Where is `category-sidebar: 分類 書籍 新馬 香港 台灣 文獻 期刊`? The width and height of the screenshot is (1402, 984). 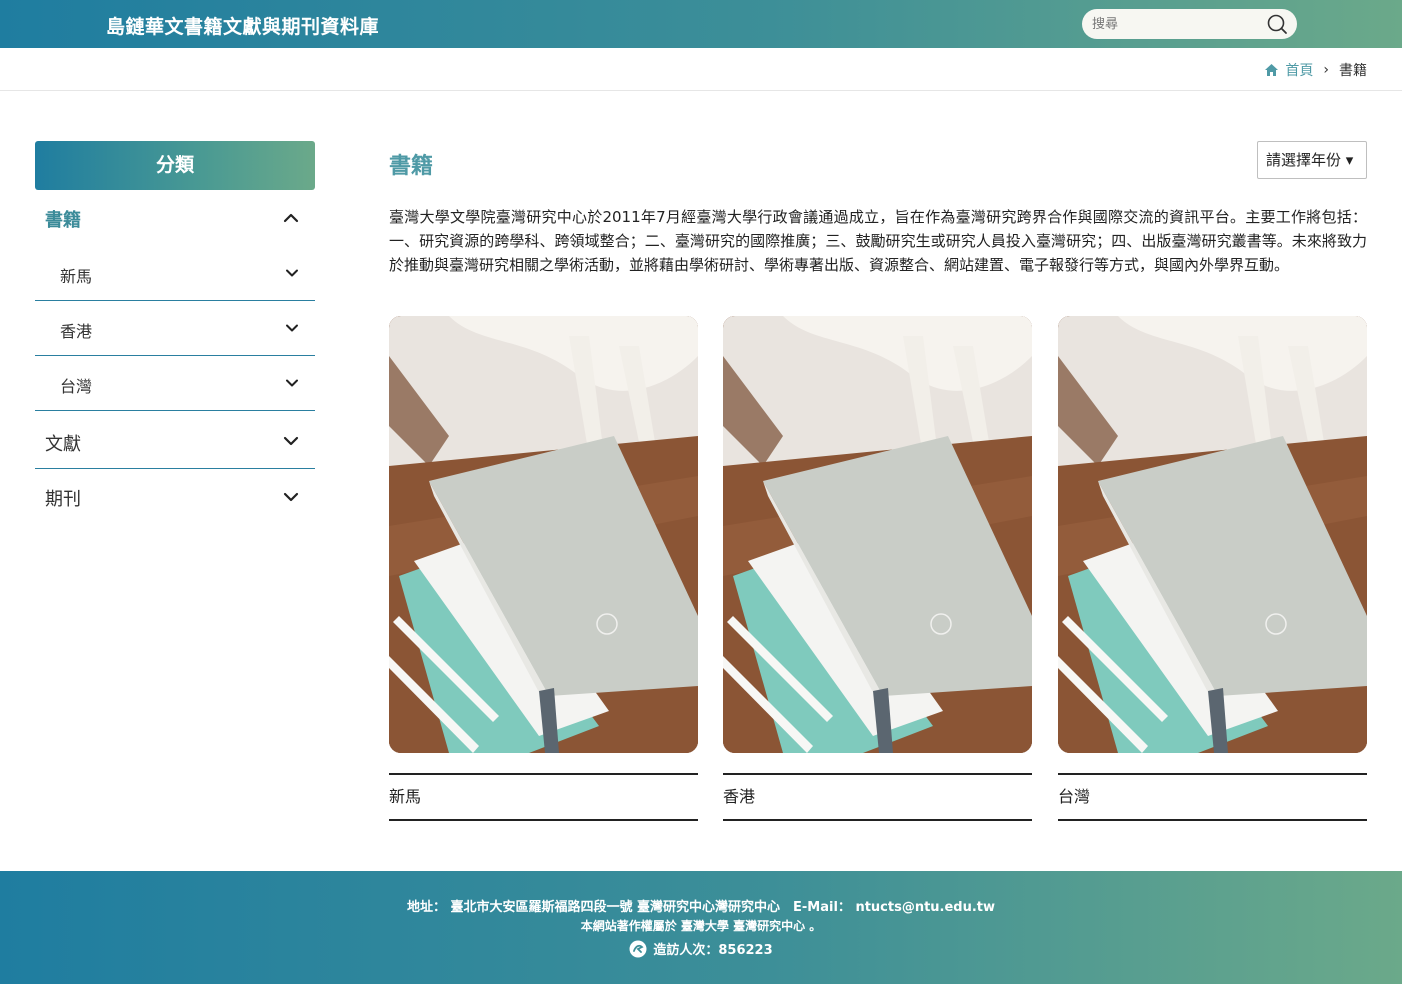
category-sidebar: 分類 書籍 新馬 香港 台灣 文獻 期刊 is located at coordinates (175, 333).